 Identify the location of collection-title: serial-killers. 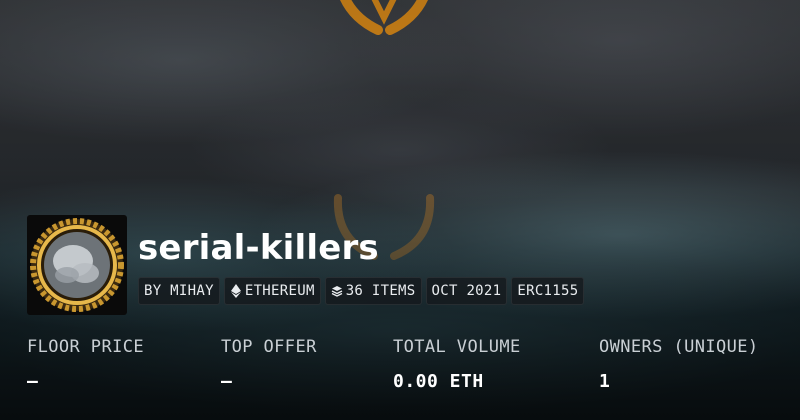
(258, 248).